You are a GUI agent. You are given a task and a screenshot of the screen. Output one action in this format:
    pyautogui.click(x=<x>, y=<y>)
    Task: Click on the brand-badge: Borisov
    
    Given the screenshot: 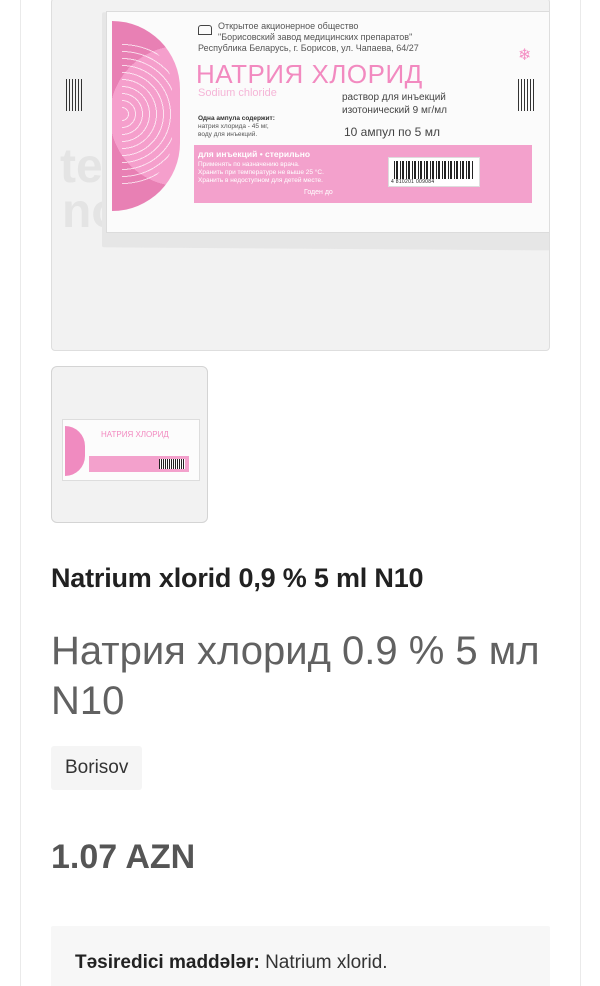 What is the action you would take?
    pyautogui.click(x=97, y=768)
    